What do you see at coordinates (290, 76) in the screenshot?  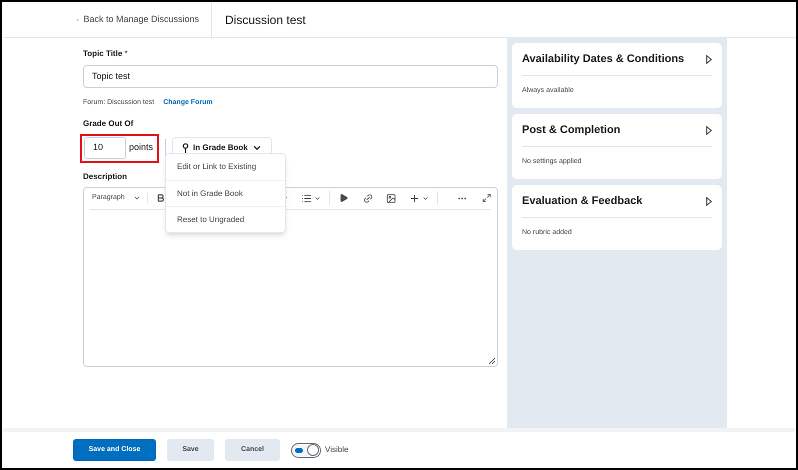 I see `topic-title-field: Topic test` at bounding box center [290, 76].